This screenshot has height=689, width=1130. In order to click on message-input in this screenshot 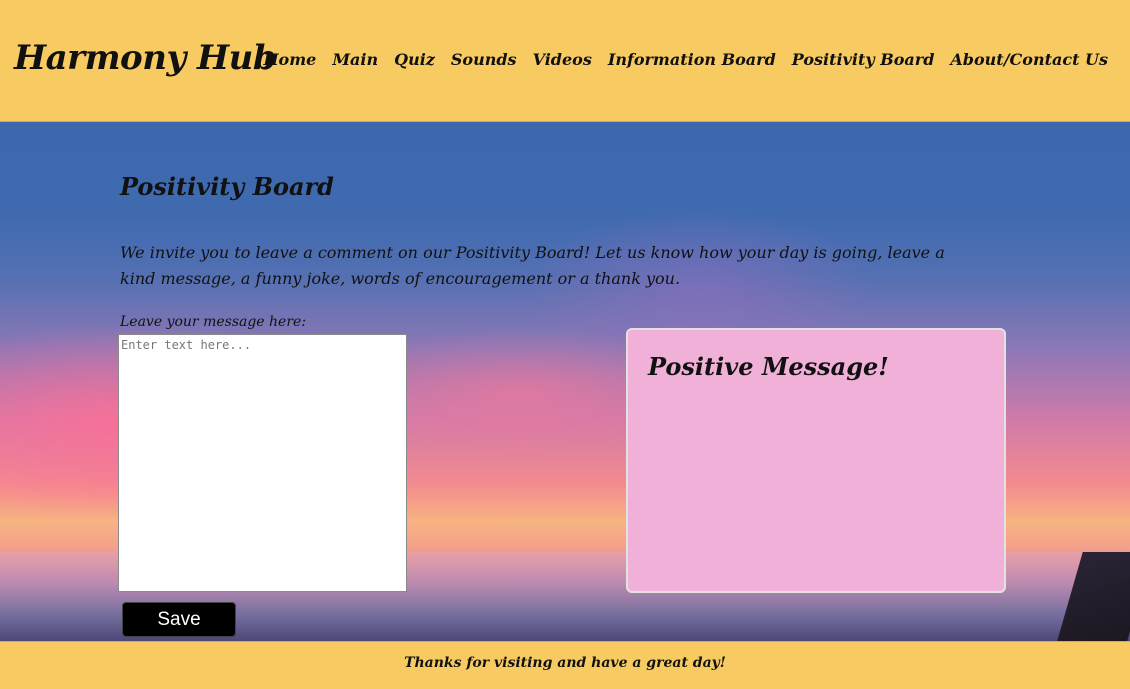, I will do `click(262, 463)`.